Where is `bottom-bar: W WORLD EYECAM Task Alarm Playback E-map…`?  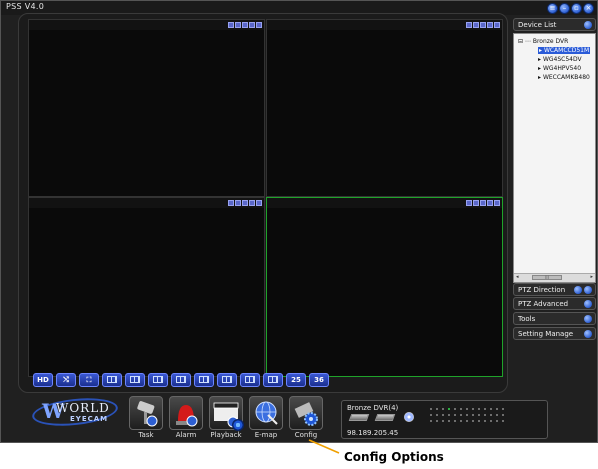
bottom-bar: W WORLD EYECAM Task Alarm Playback E-map… is located at coordinates (283, 417).